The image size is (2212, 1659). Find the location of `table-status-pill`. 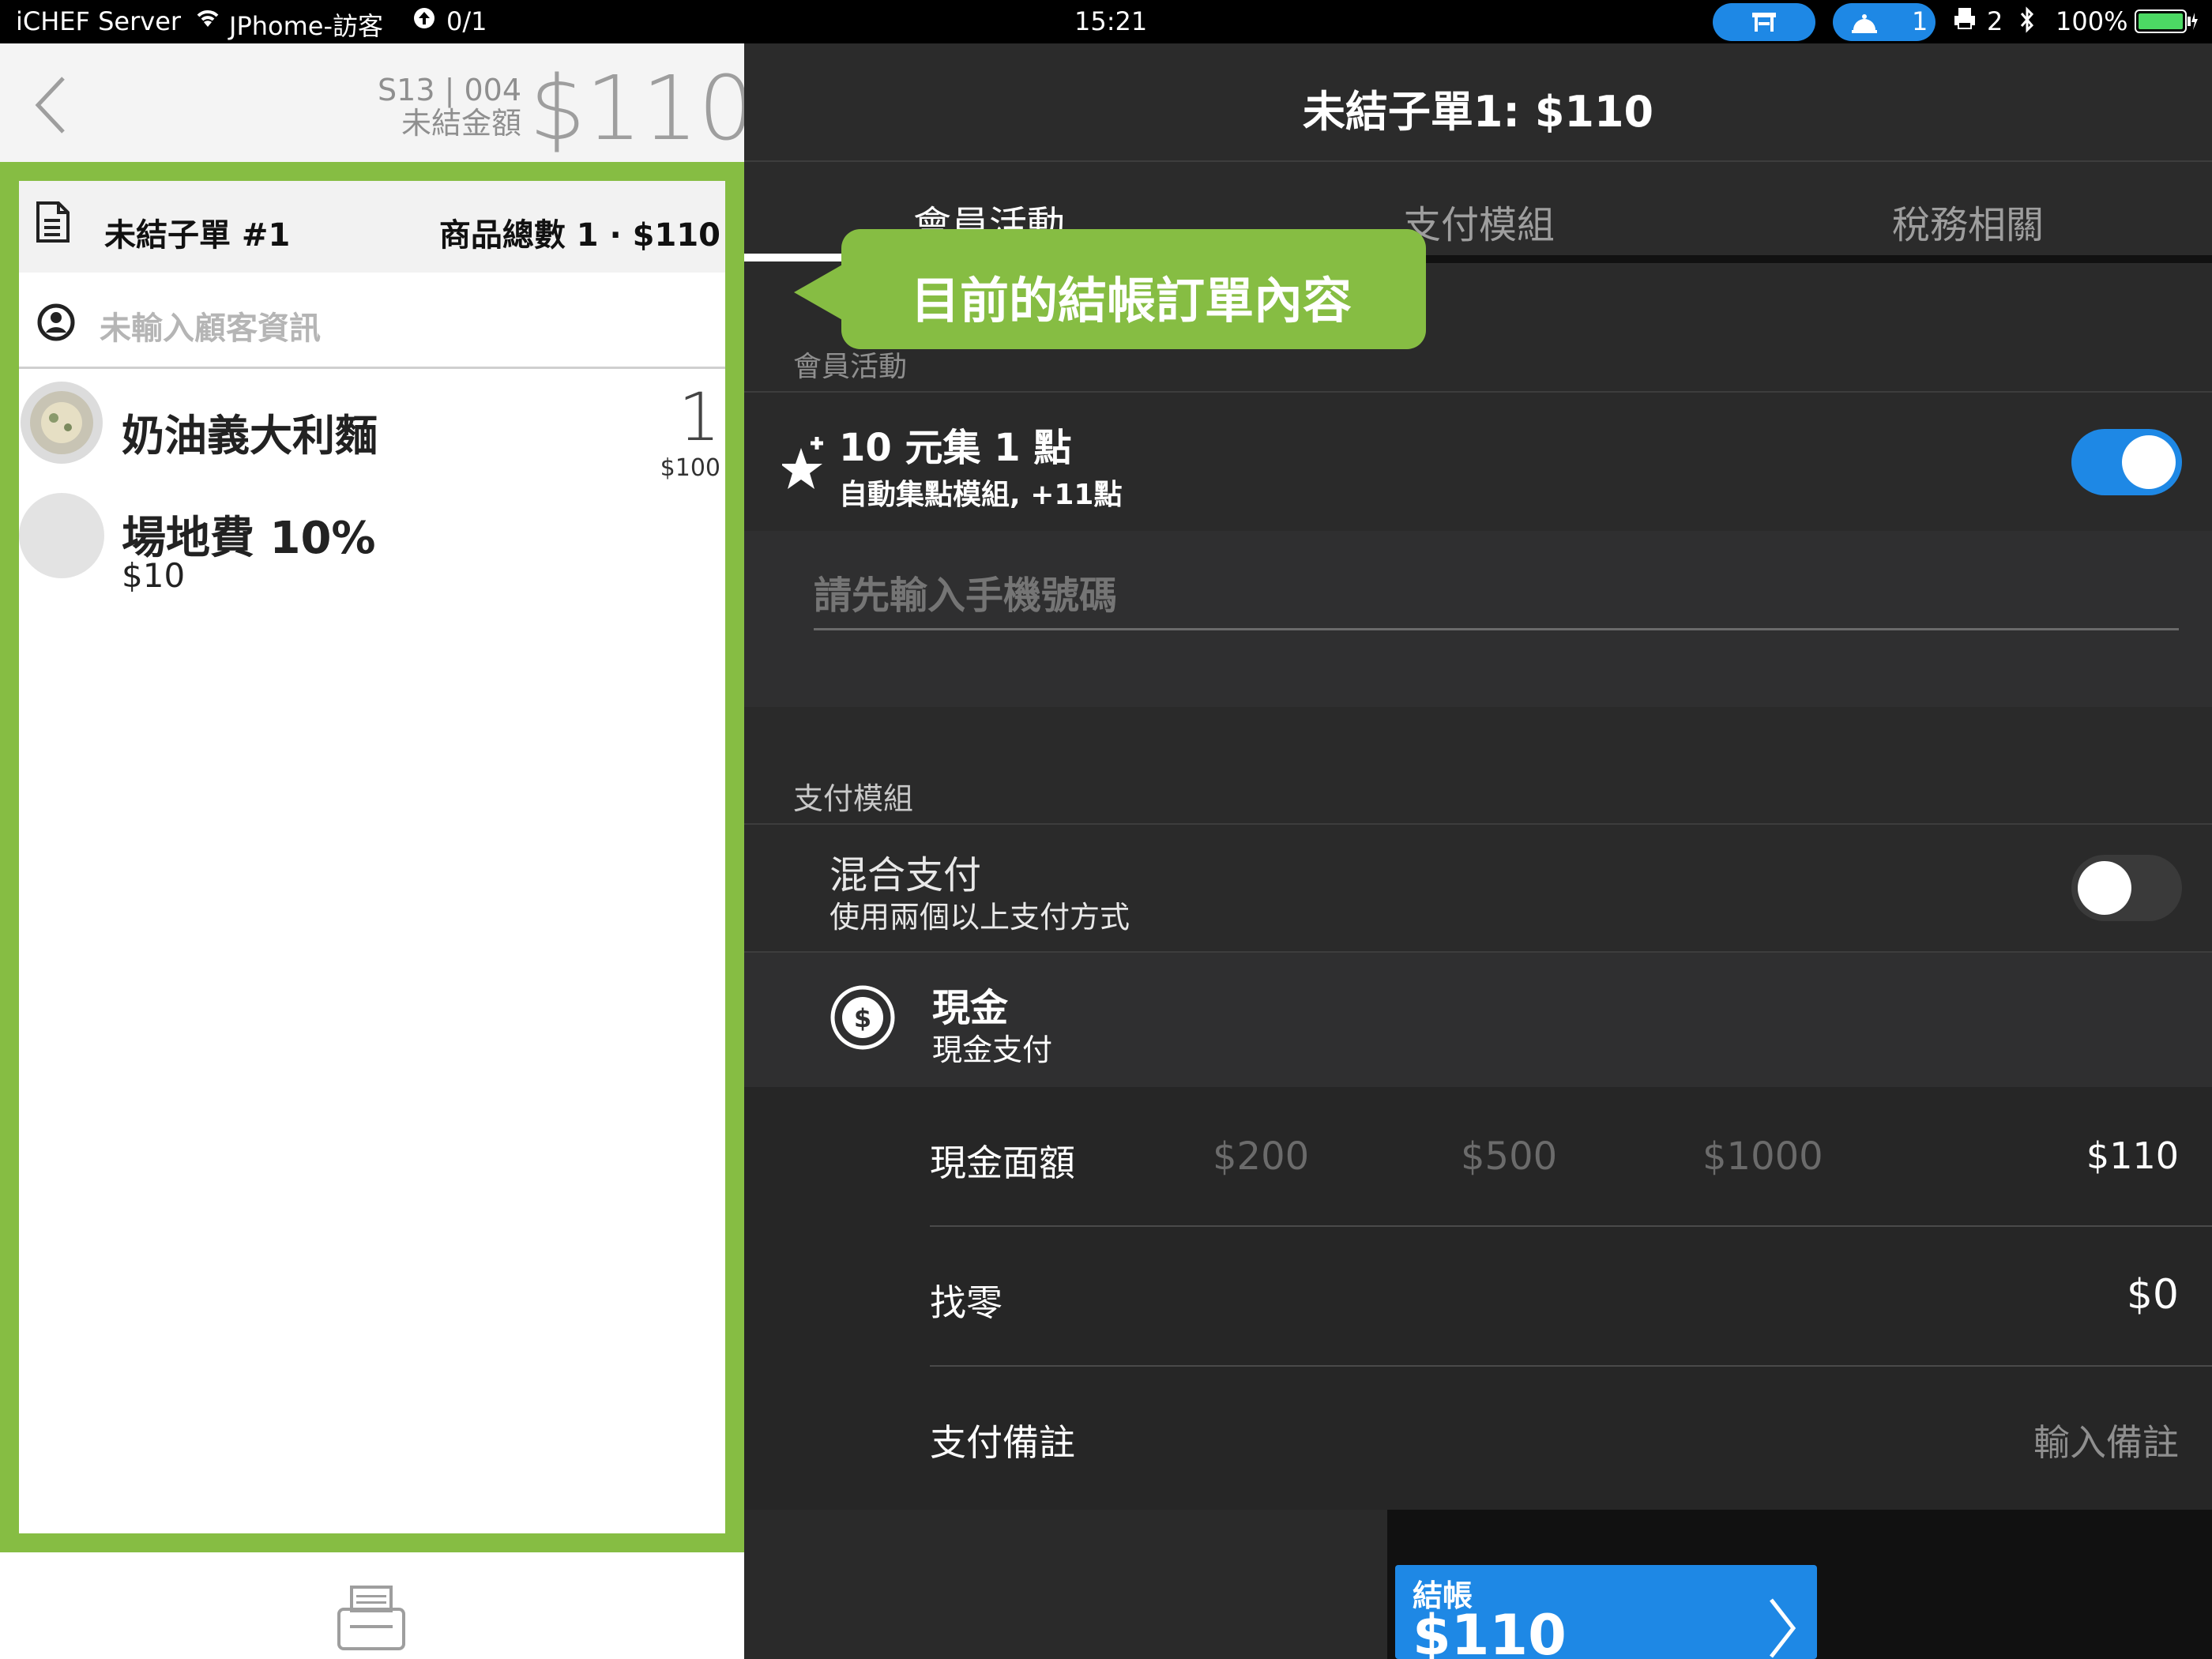

table-status-pill is located at coordinates (1764, 22).